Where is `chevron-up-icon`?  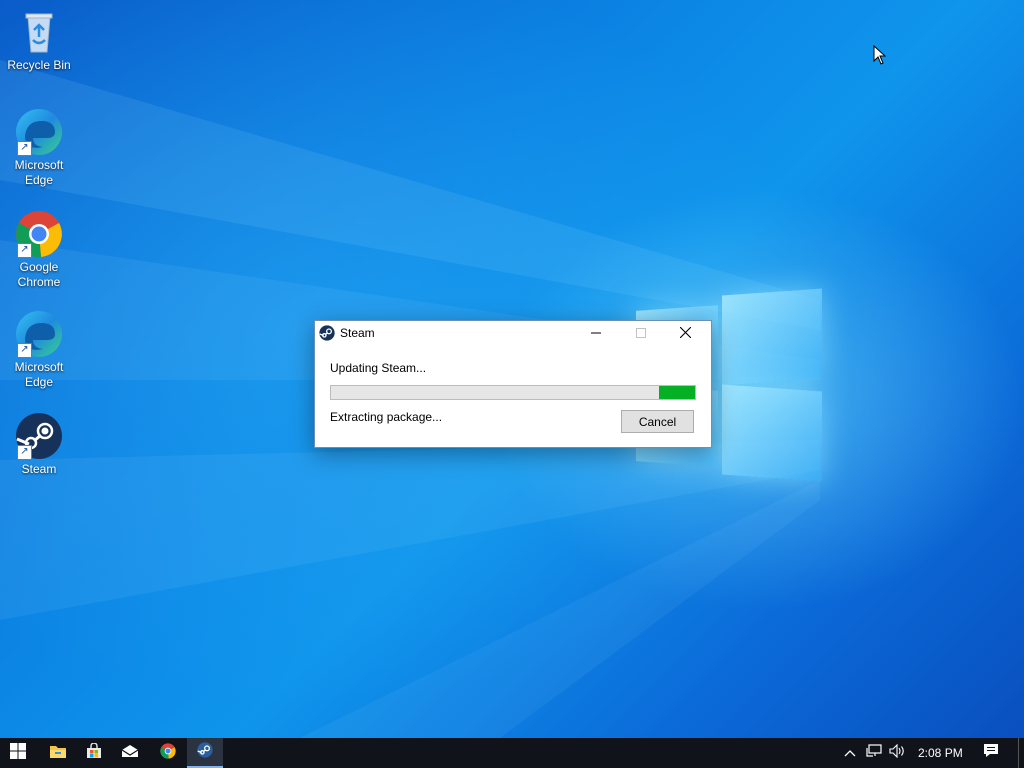 chevron-up-icon is located at coordinates (850, 753).